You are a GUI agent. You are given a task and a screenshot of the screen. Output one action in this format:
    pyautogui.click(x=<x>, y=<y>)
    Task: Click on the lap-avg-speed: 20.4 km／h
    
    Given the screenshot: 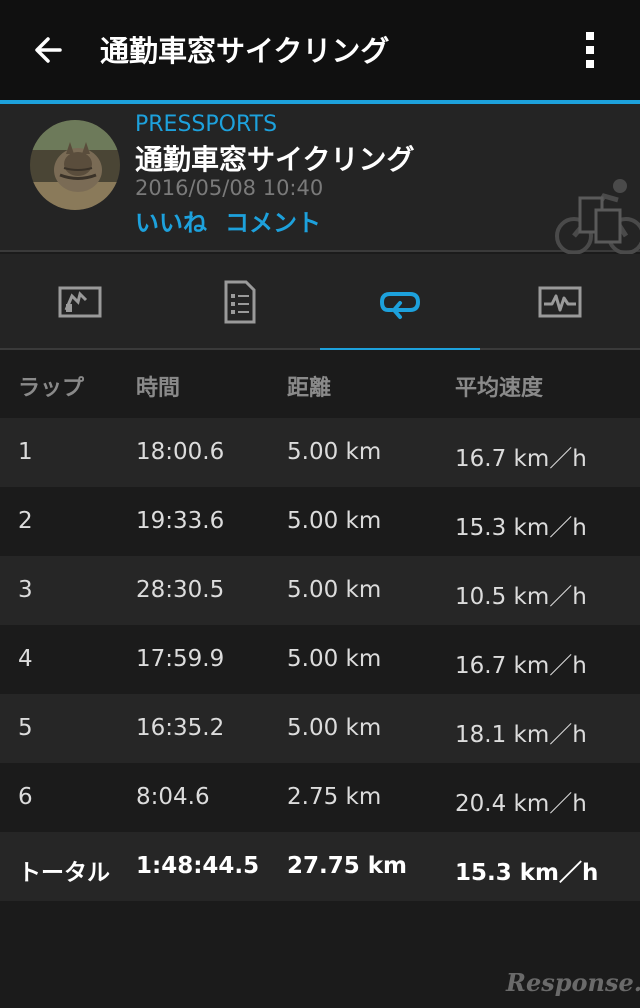 What is the action you would take?
    pyautogui.click(x=521, y=804)
    